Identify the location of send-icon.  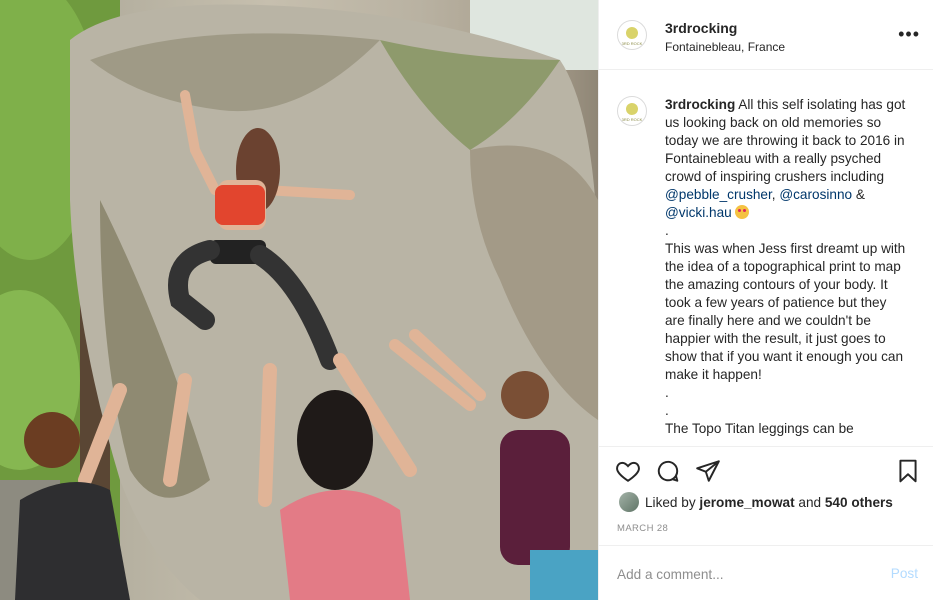
(709, 472).